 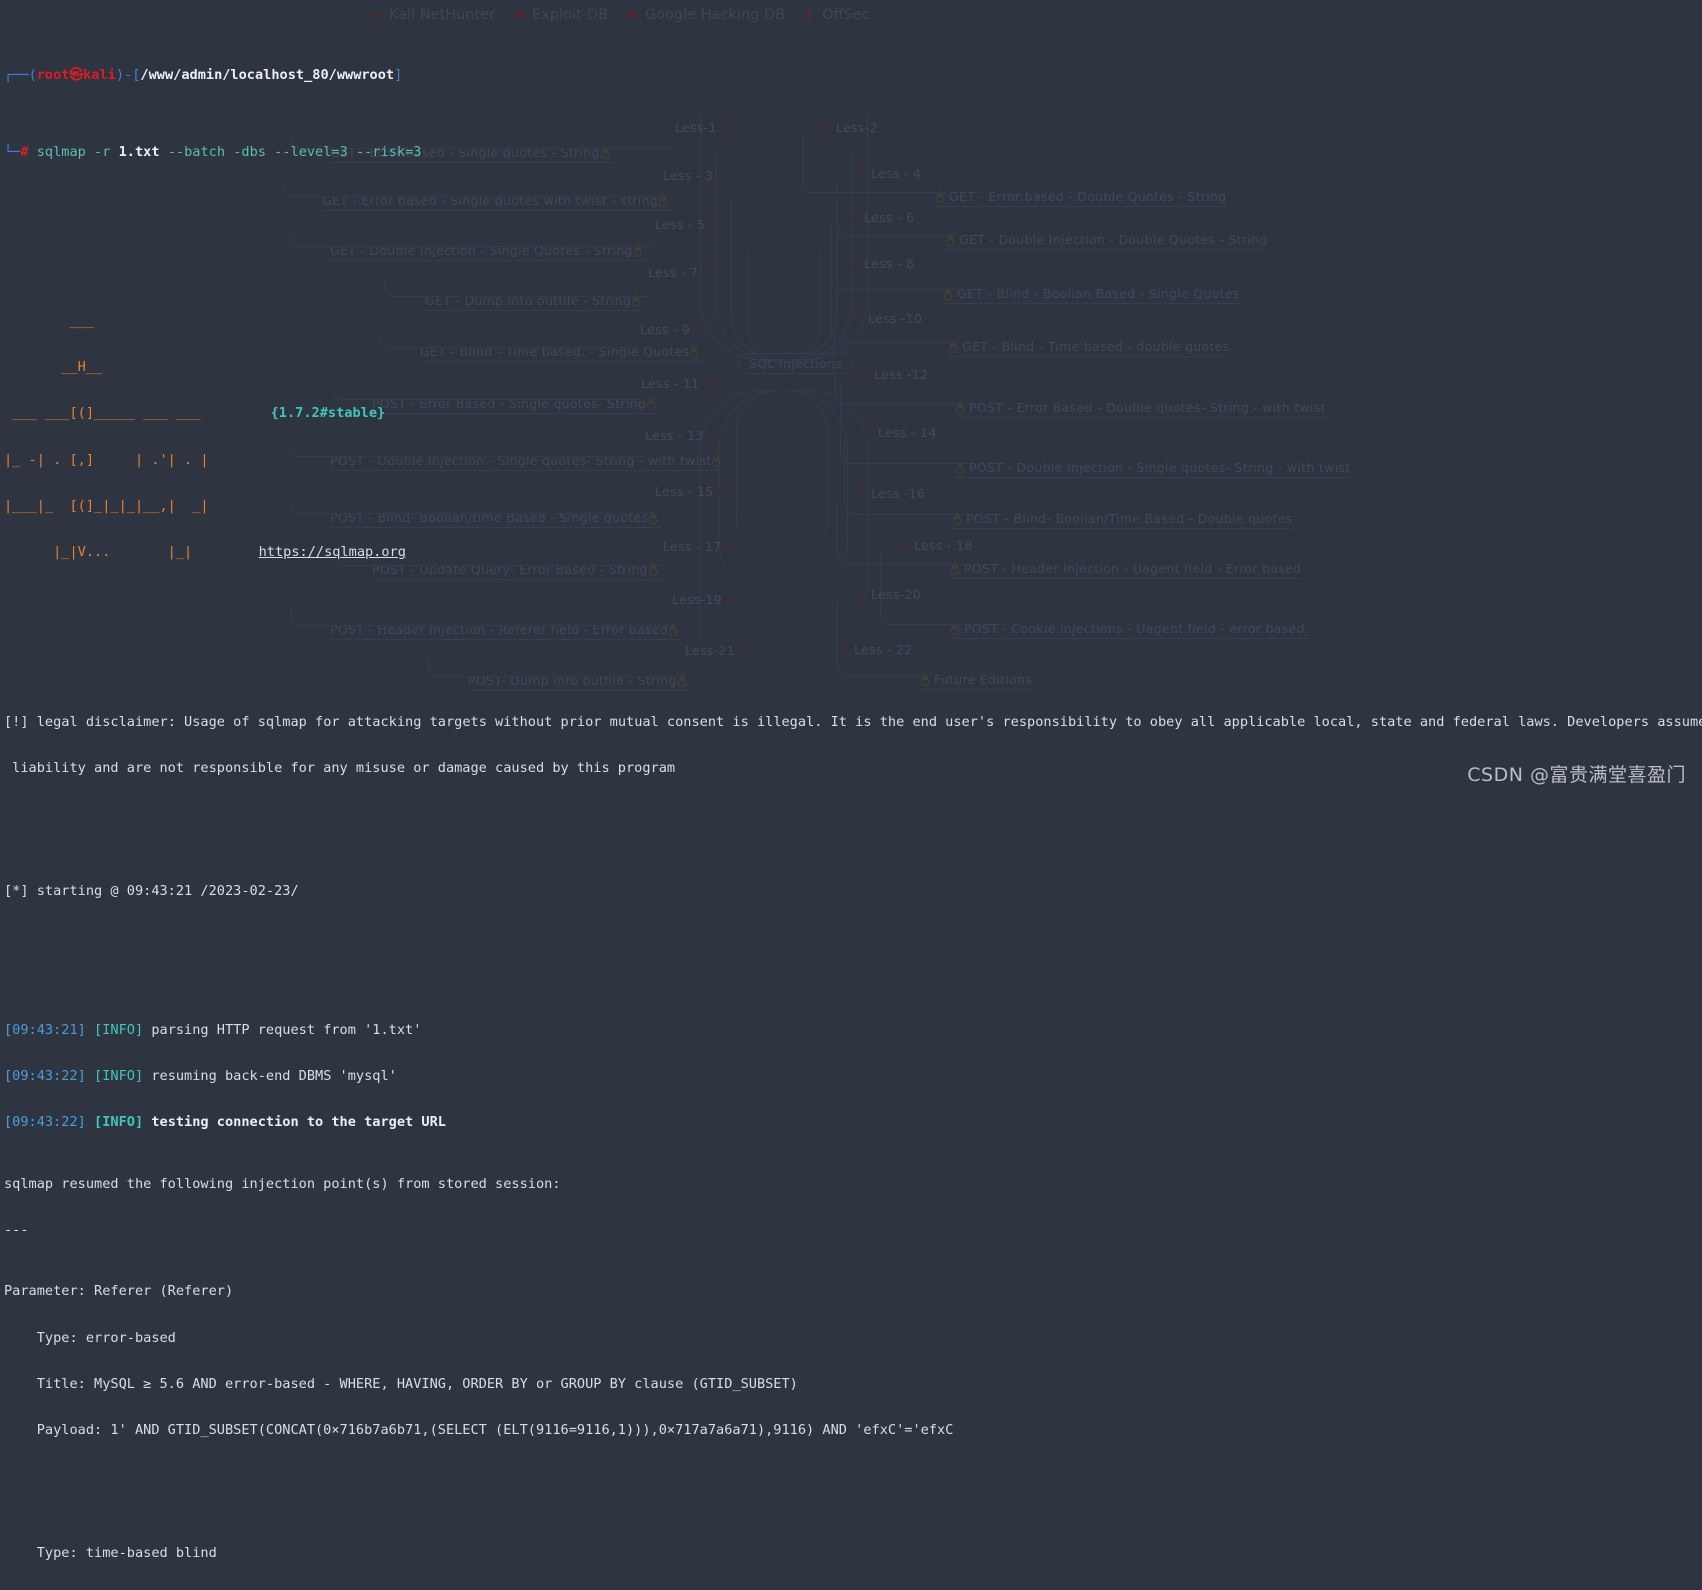 I want to click on logo-line-0: ___, so click(x=853, y=321).